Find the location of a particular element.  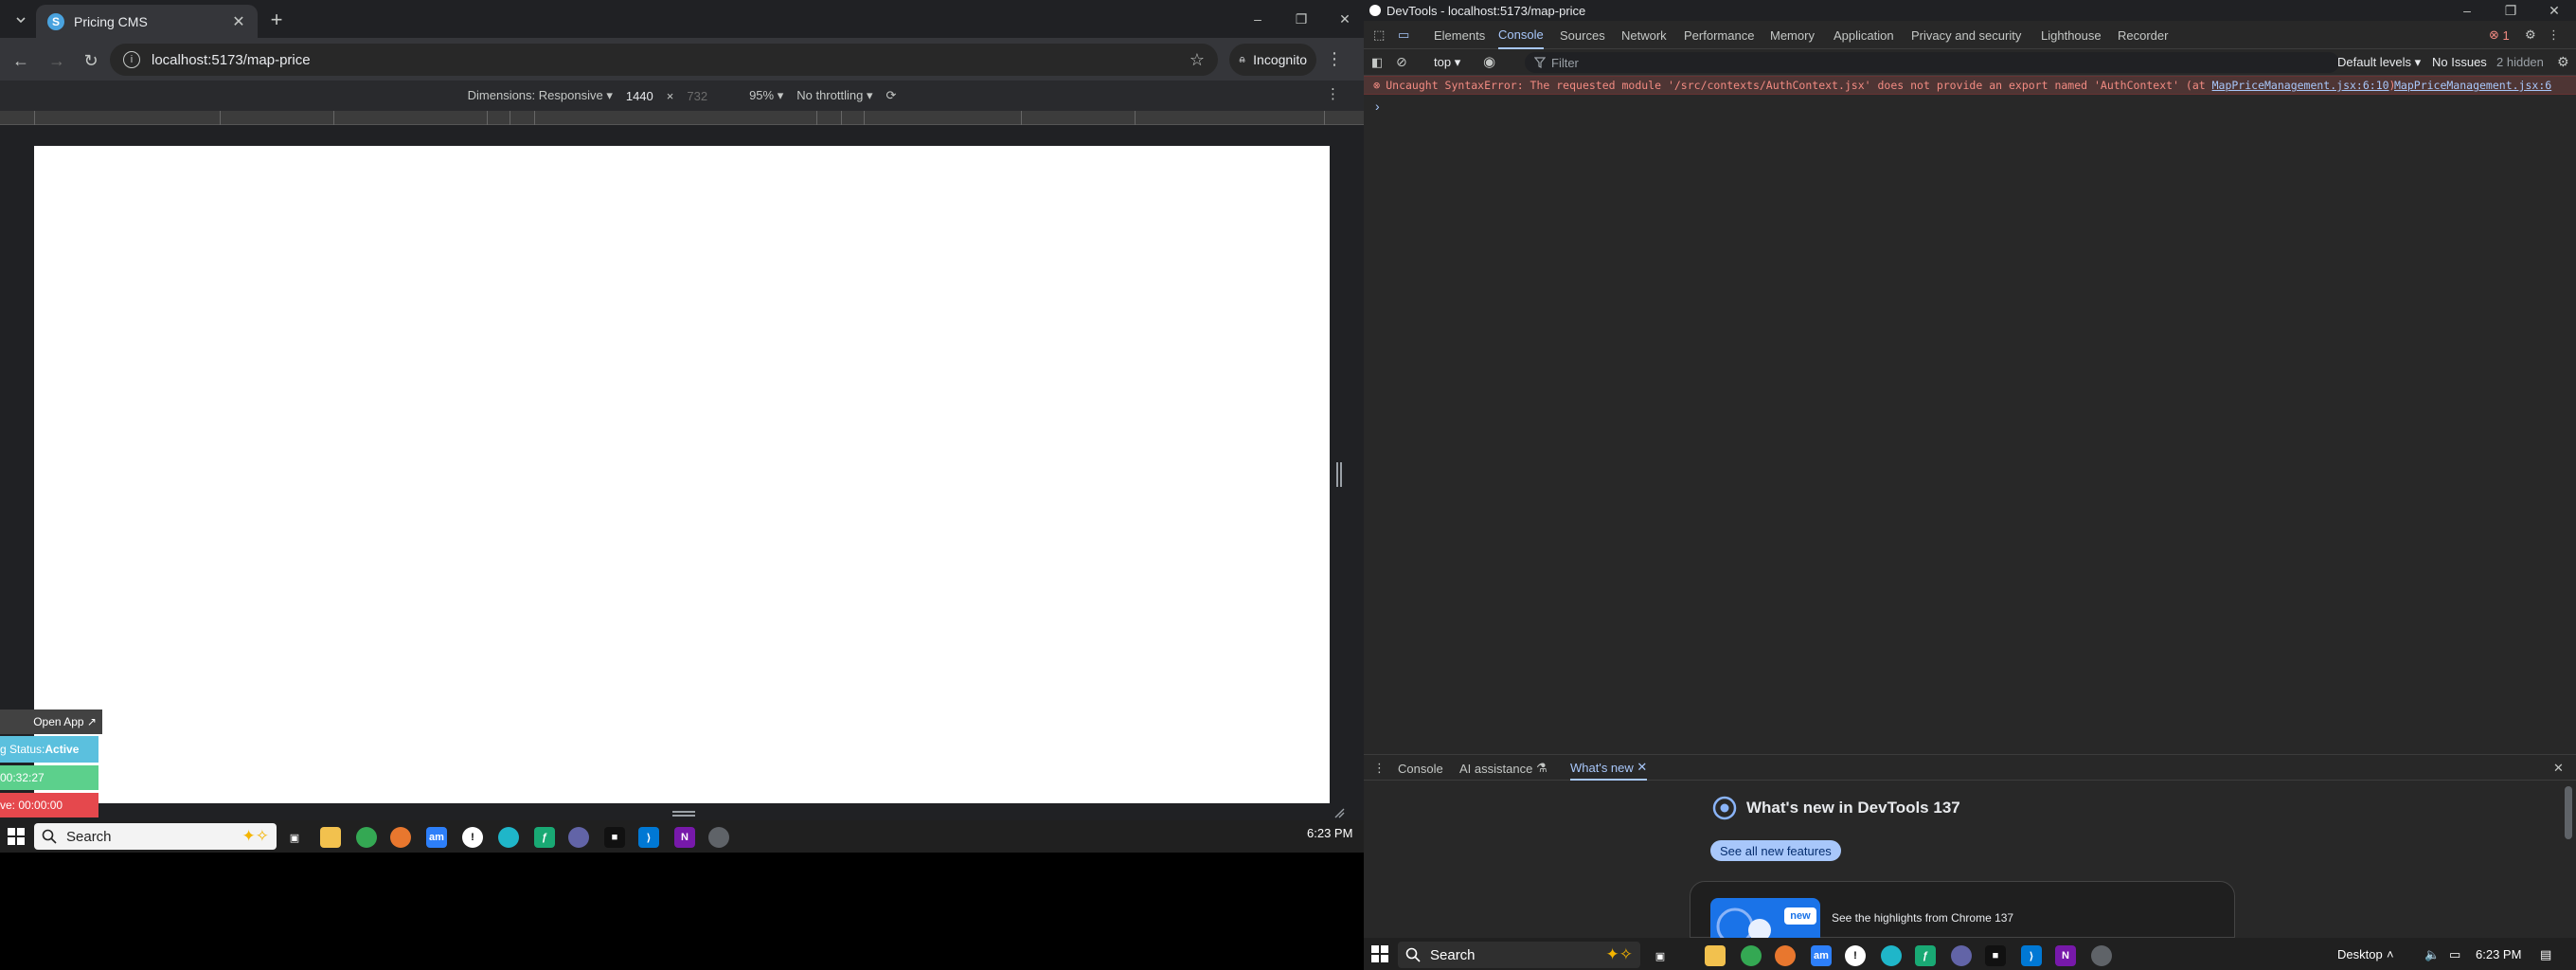

close-icon: ✕ is located at coordinates (1642, 767).